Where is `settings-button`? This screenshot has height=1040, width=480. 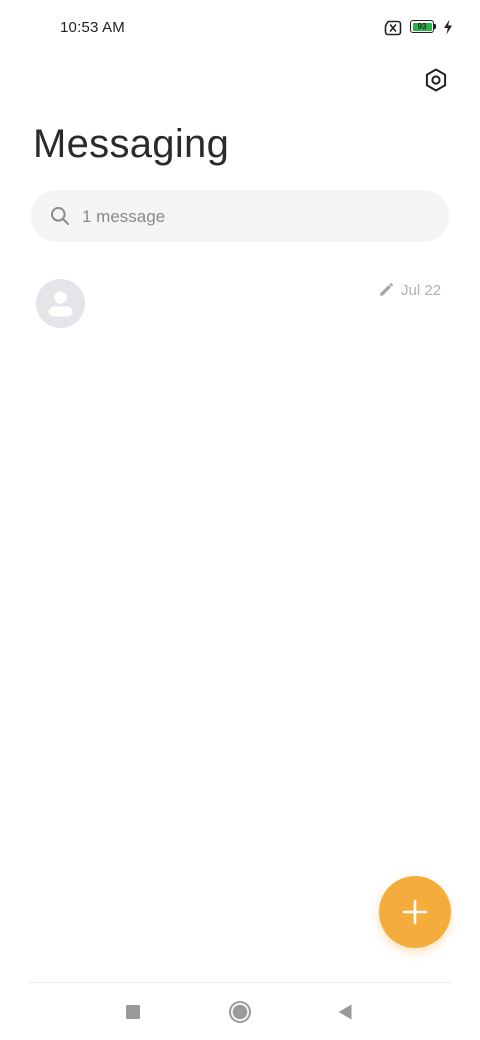
settings-button is located at coordinates (436, 80).